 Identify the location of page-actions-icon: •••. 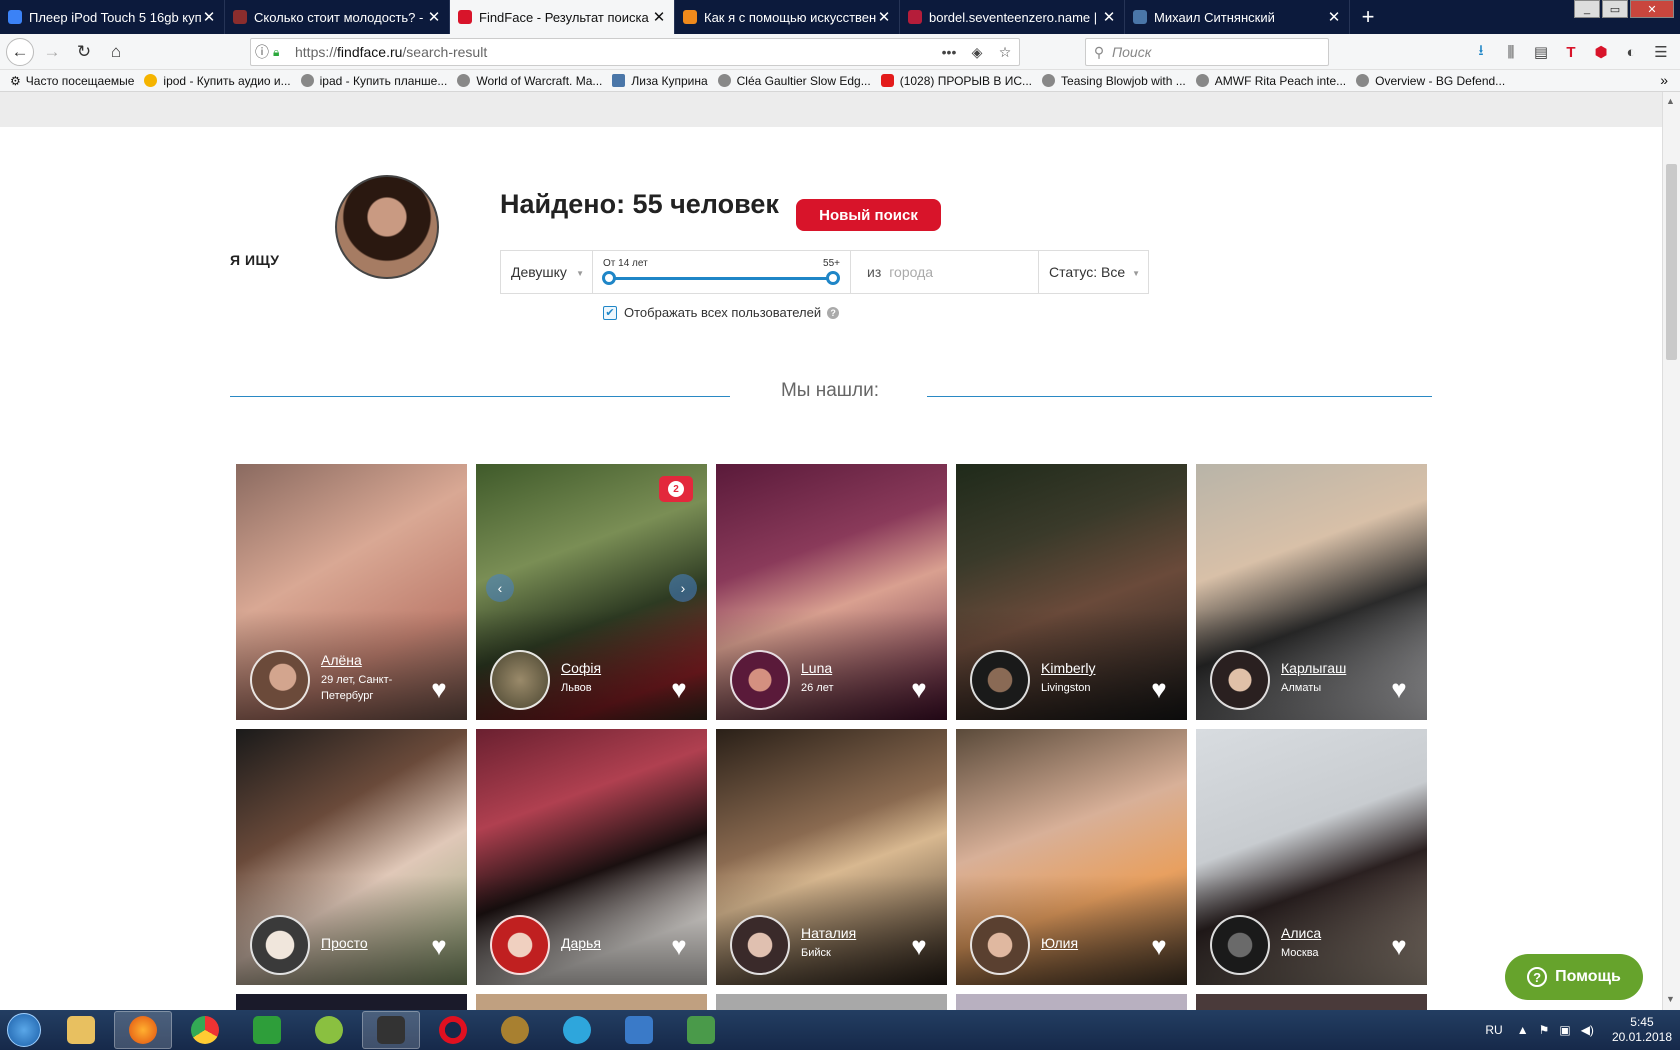
(949, 52).